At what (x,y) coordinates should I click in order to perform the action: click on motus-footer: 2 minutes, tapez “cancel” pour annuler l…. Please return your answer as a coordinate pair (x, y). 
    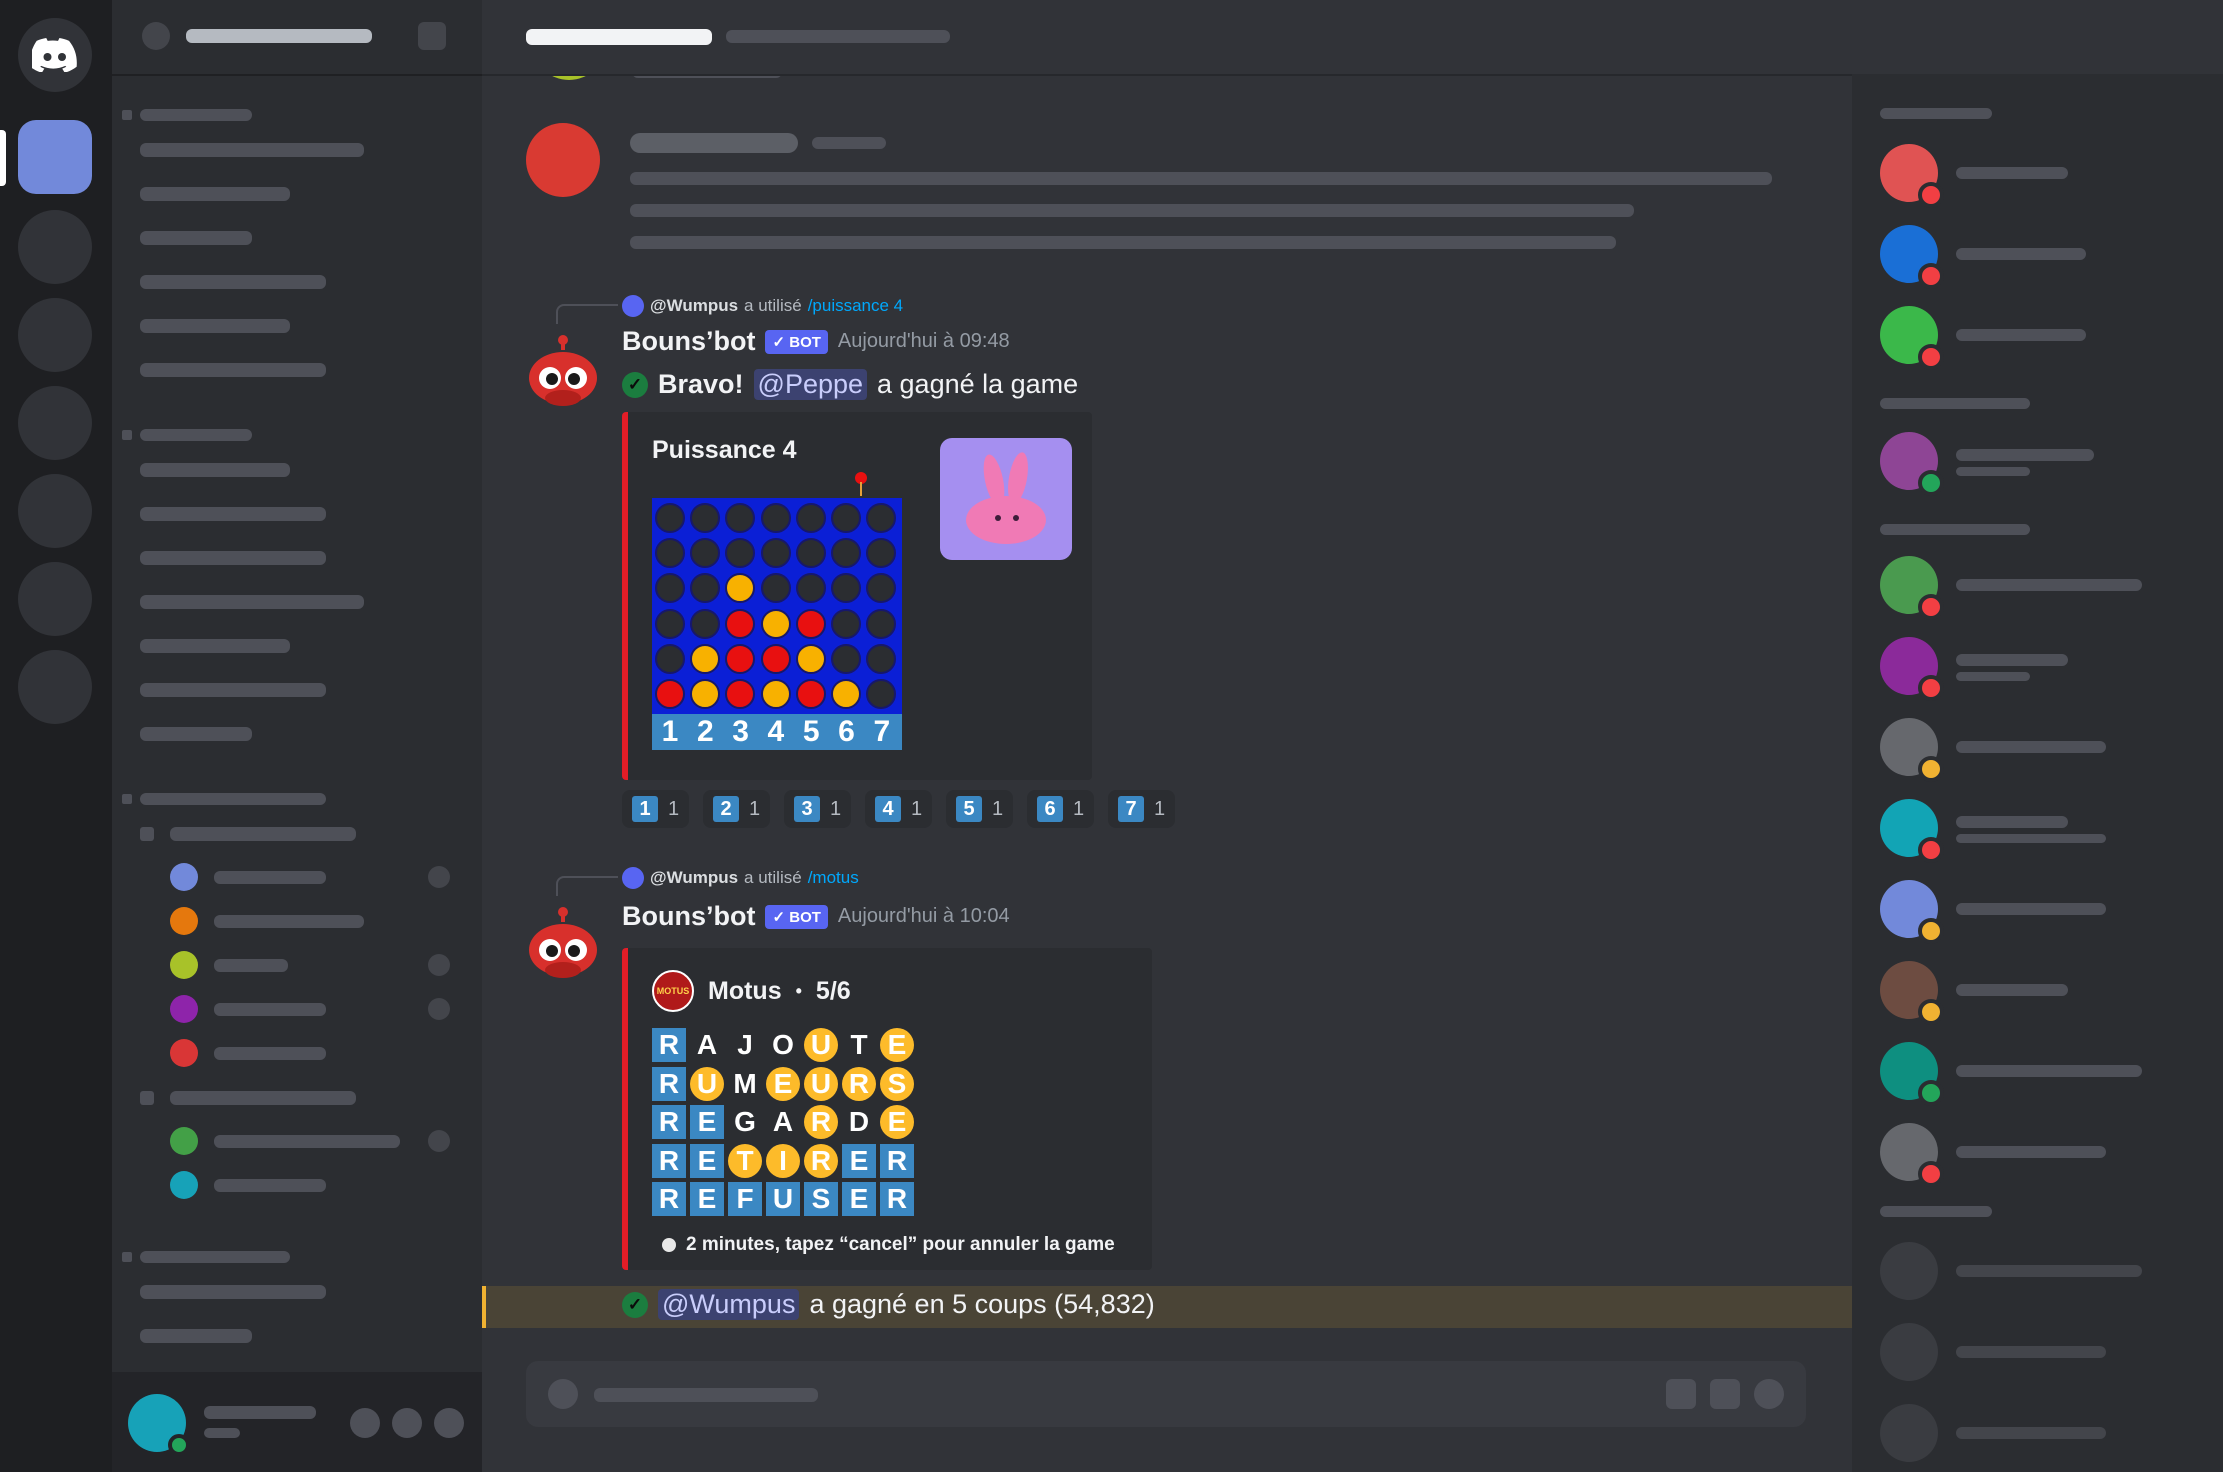
    Looking at the image, I should click on (888, 1245).